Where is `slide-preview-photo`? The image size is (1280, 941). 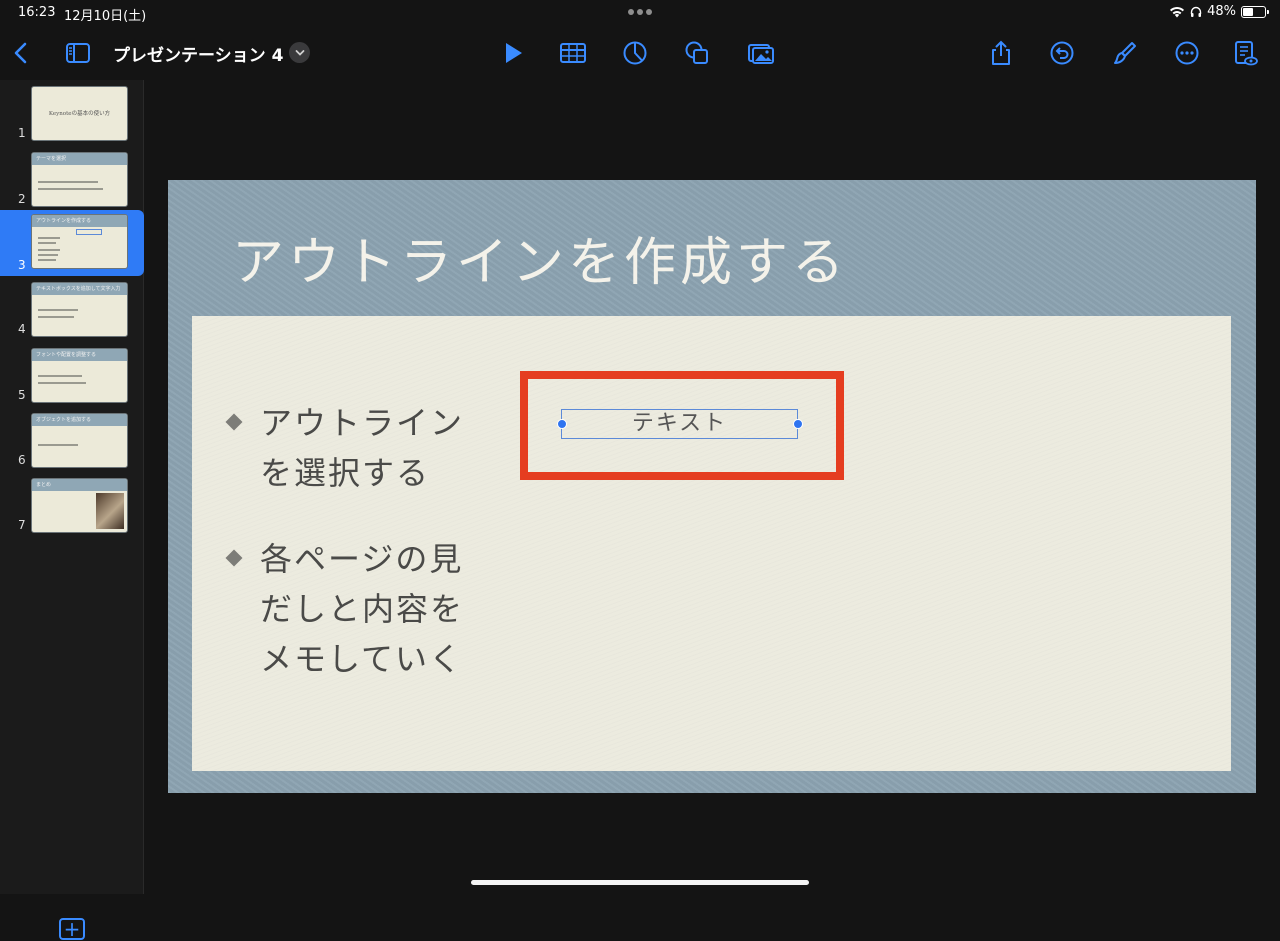
slide-preview-photo is located at coordinates (110, 511).